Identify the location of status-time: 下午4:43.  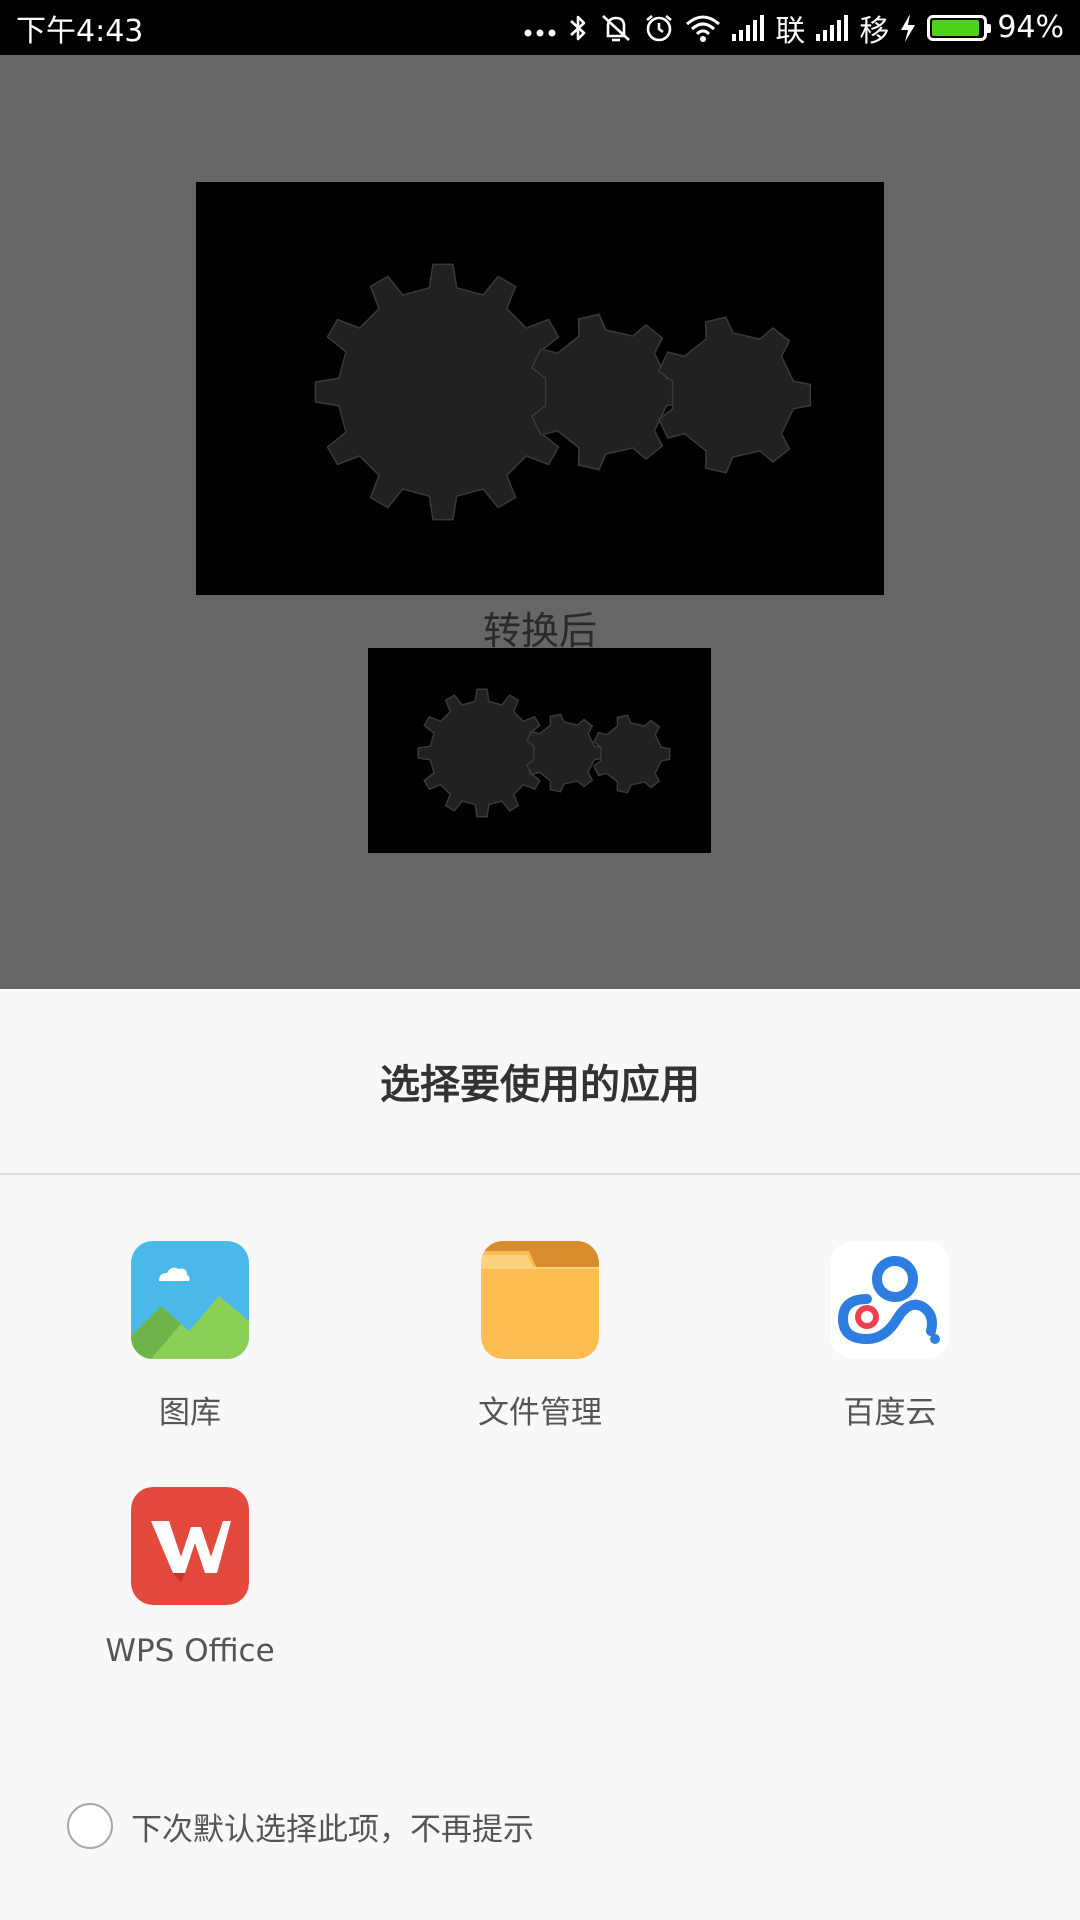
(80, 31).